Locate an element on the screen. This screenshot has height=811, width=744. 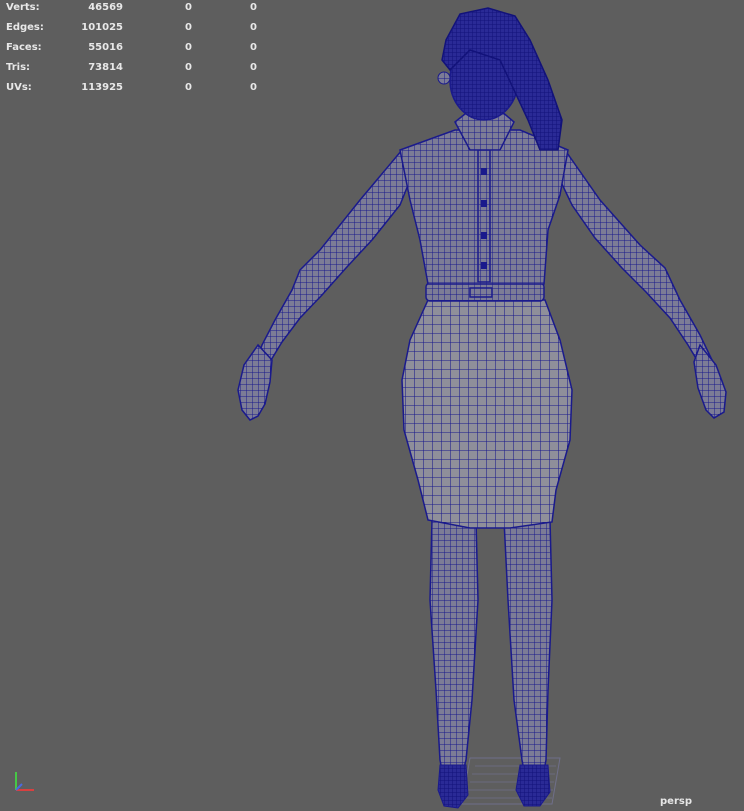
ear is located at coordinates (444, 78).